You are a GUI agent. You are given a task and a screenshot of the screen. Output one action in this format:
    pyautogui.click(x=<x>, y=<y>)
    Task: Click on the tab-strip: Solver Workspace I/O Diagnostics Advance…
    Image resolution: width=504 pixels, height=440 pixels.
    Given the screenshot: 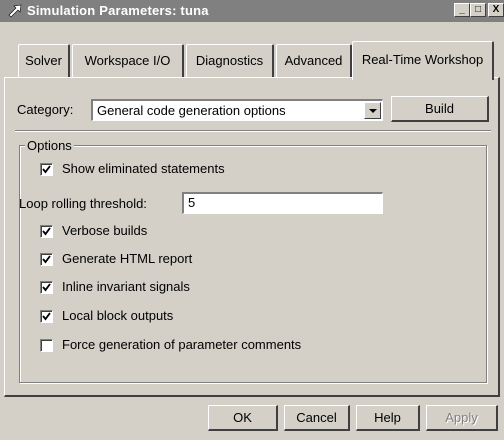 What is the action you would take?
    pyautogui.click(x=252, y=60)
    